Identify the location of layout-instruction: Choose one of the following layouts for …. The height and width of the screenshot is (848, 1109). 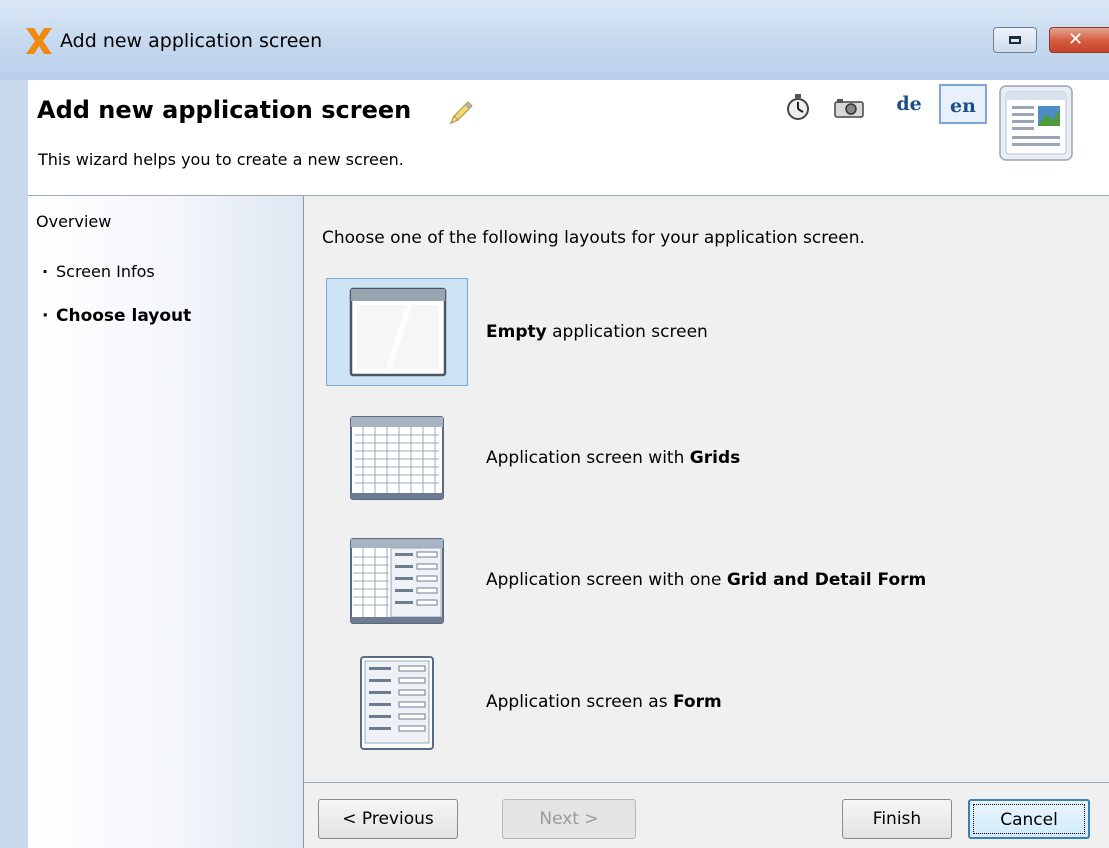
(593, 238).